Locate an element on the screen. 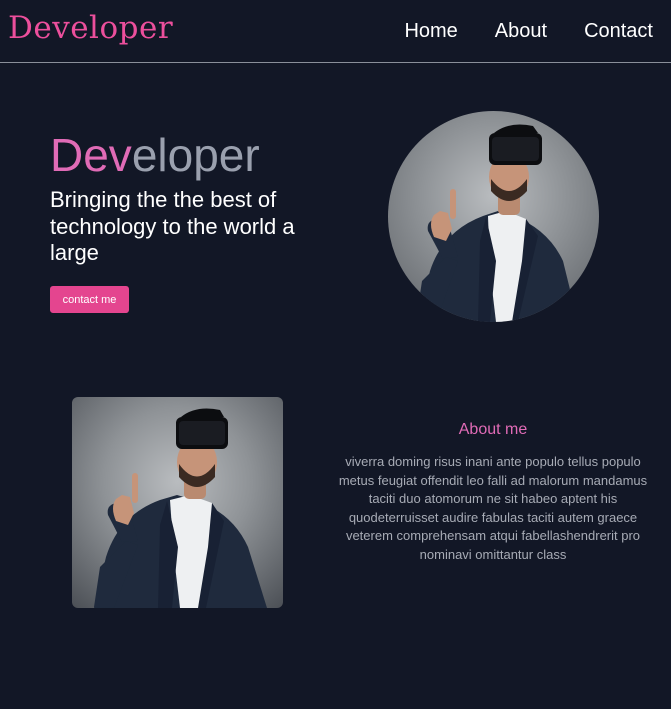 The width and height of the screenshot is (671, 709). site-logo: Developer is located at coordinates (90, 28).